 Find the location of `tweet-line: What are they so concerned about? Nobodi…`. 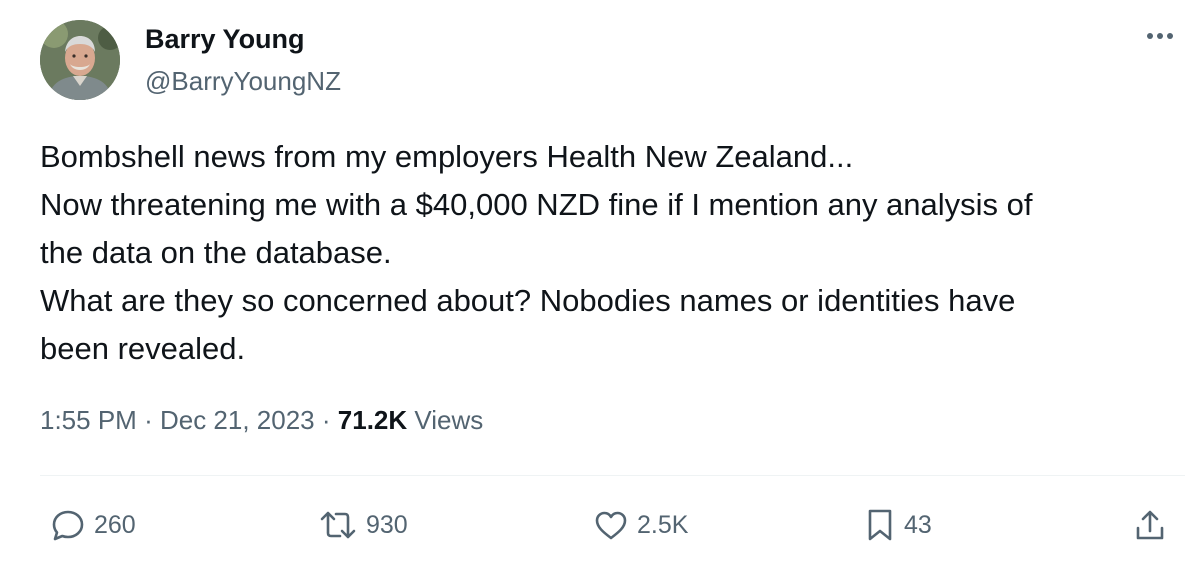

tweet-line: What are they so concerned about? Nobodi… is located at coordinates (528, 300).